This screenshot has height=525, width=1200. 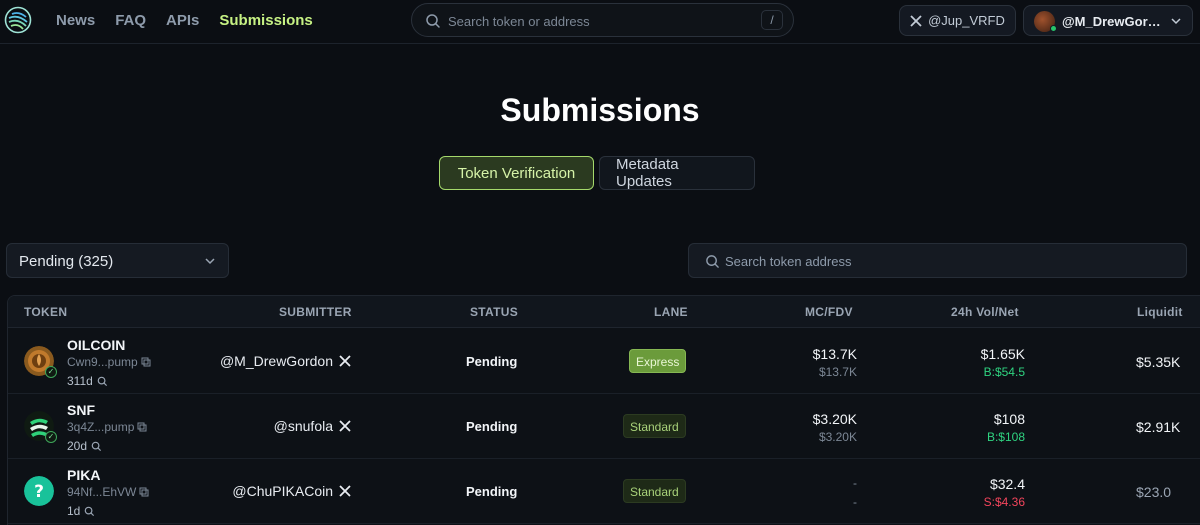 What do you see at coordinates (829, 312) in the screenshot?
I see `header-mc-fdv: MC/FDV` at bounding box center [829, 312].